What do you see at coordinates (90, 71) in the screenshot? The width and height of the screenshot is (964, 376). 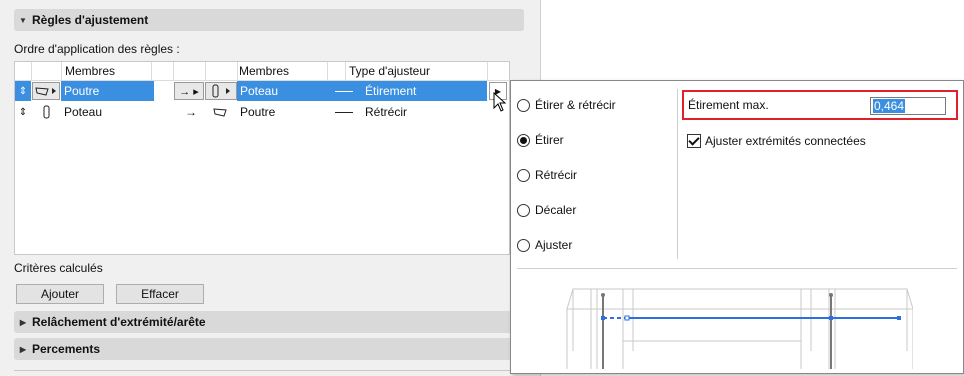 I see `column-header-members: Membres` at bounding box center [90, 71].